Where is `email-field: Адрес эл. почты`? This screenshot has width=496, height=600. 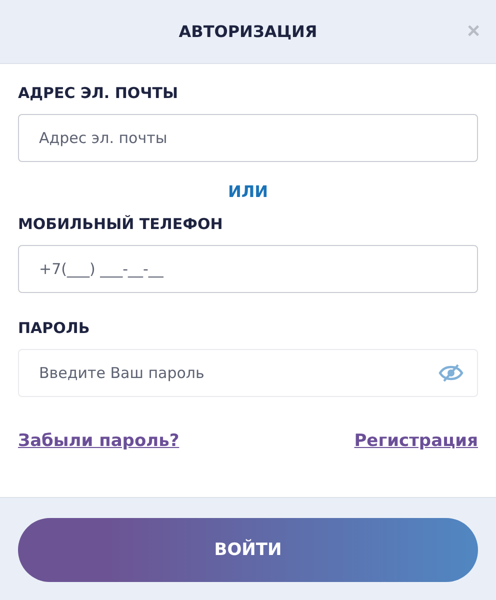 email-field: Адрес эл. почты is located at coordinates (248, 138).